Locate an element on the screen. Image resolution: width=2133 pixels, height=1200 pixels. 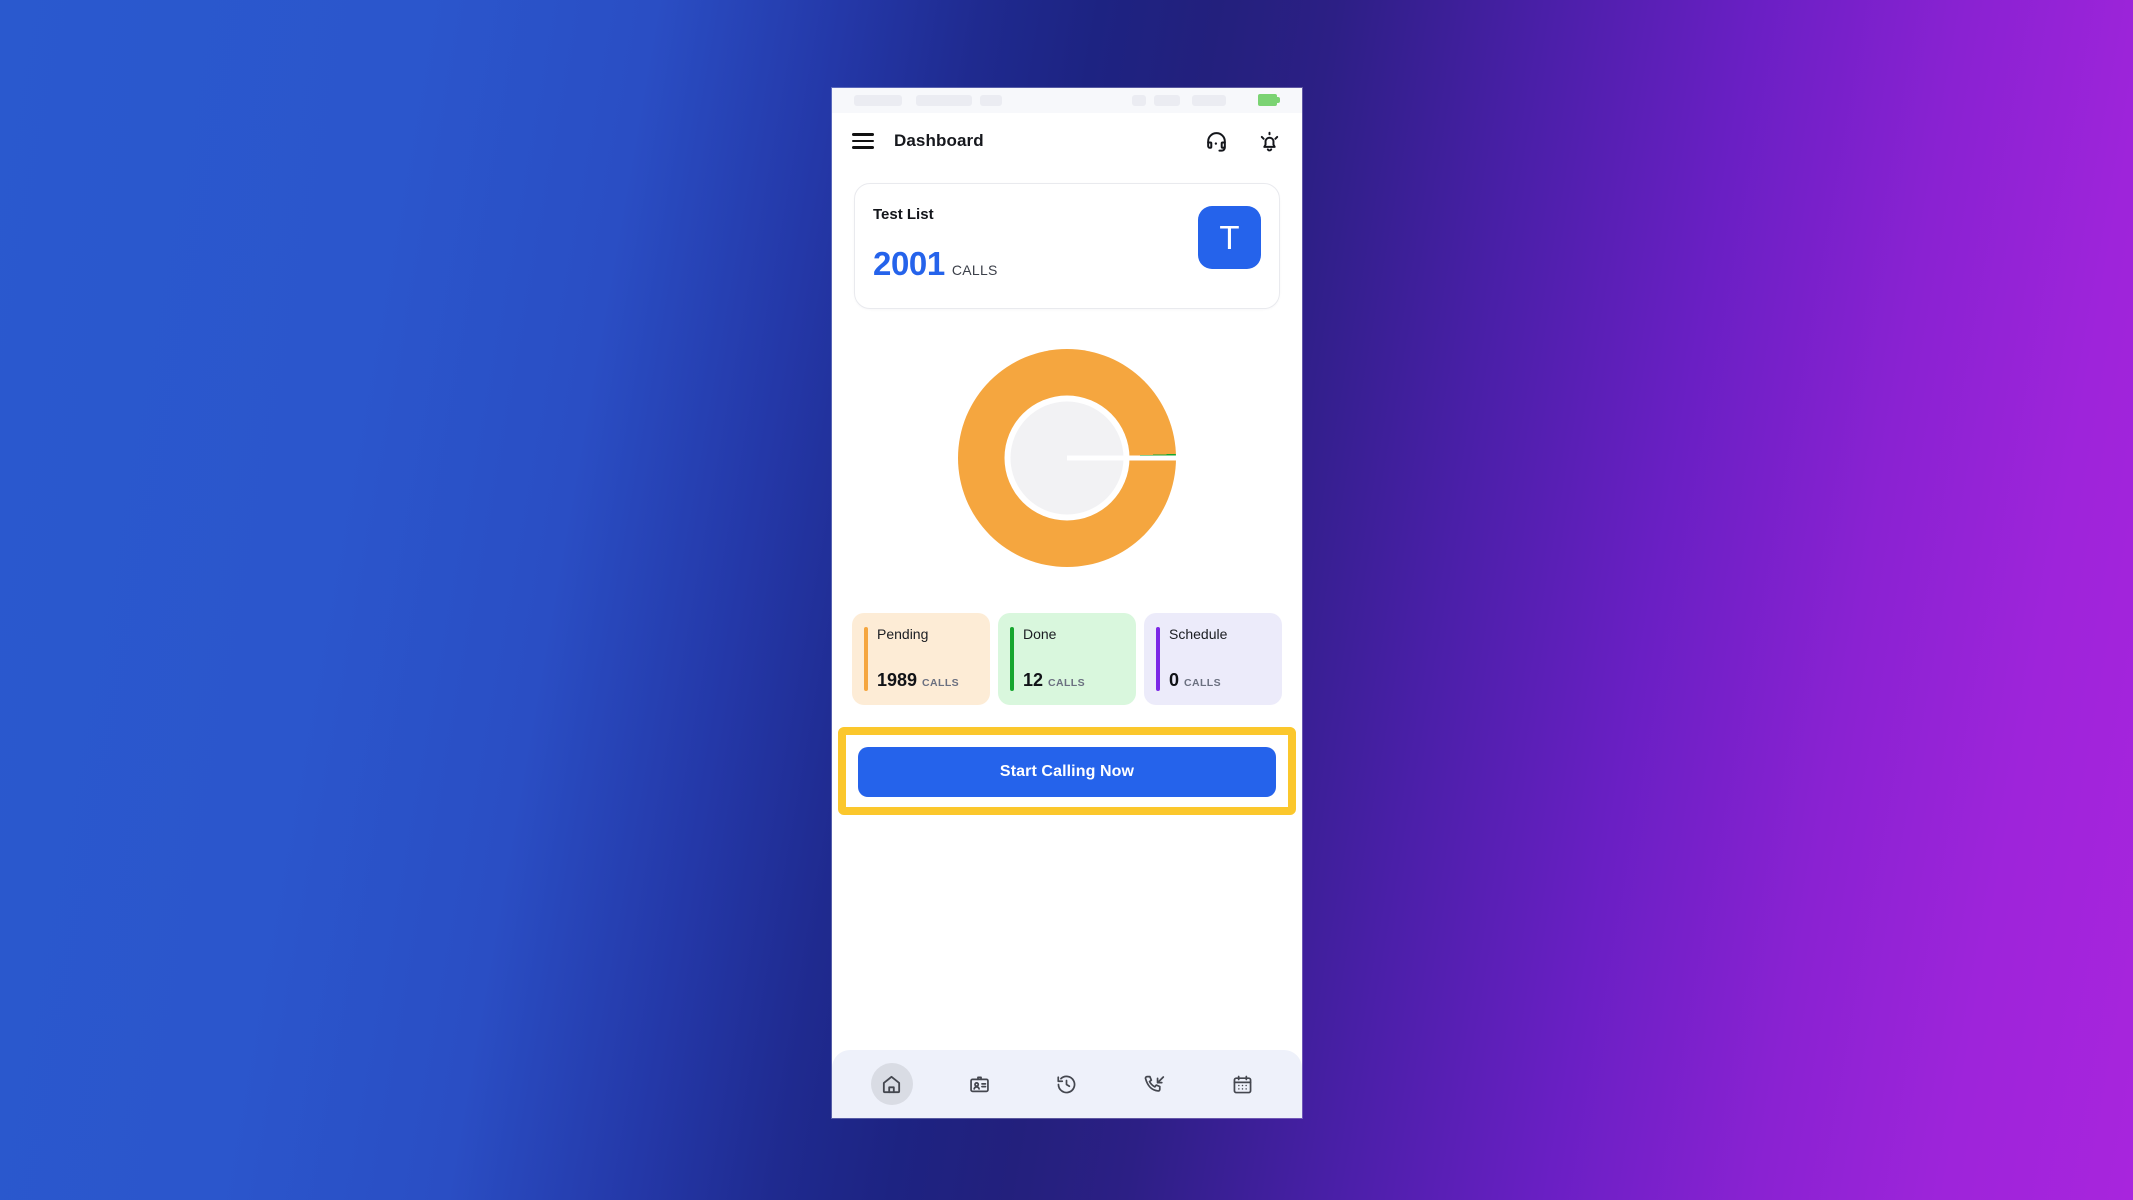
list-card-title: Test List is located at coordinates (903, 214).